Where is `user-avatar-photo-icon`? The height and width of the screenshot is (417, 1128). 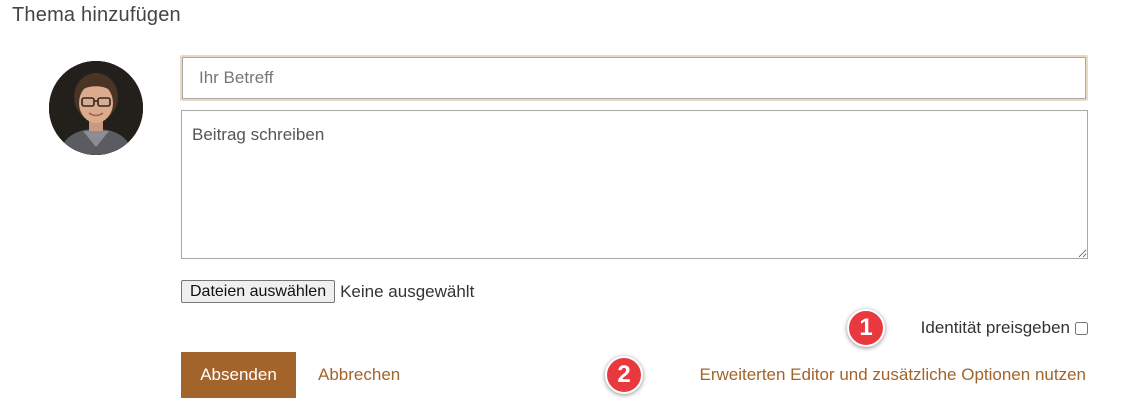 user-avatar-photo-icon is located at coordinates (96, 108).